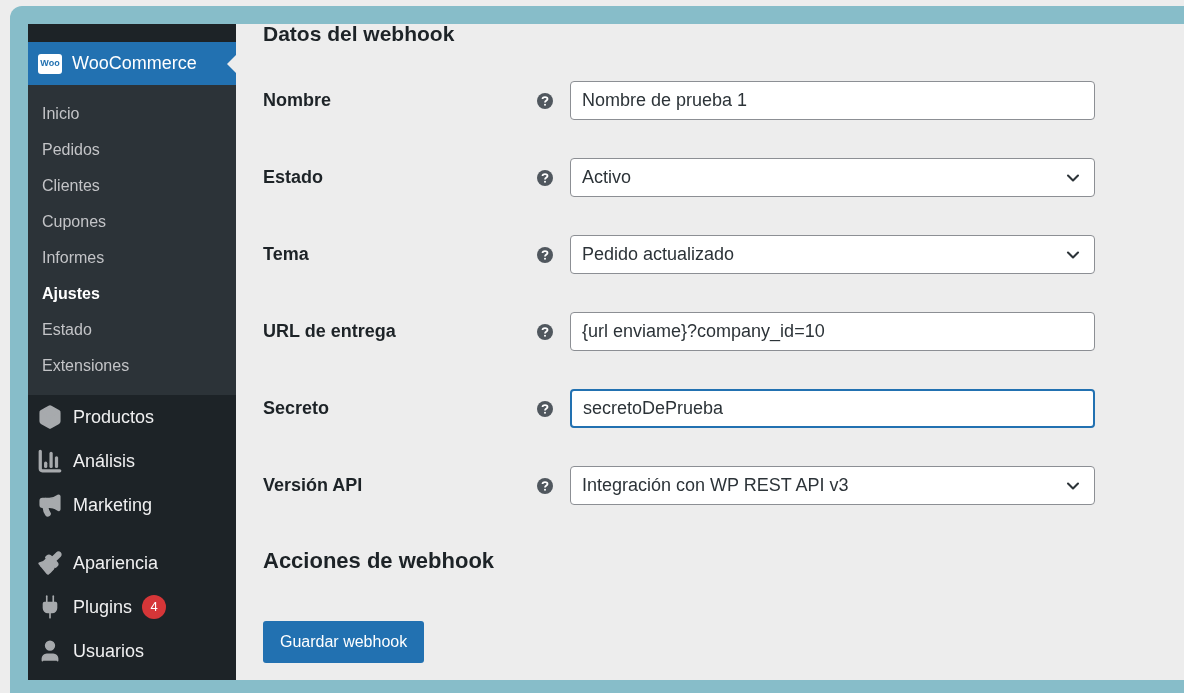  Describe the element at coordinates (113, 505) in the screenshot. I see `menu-label: Marketing` at that location.